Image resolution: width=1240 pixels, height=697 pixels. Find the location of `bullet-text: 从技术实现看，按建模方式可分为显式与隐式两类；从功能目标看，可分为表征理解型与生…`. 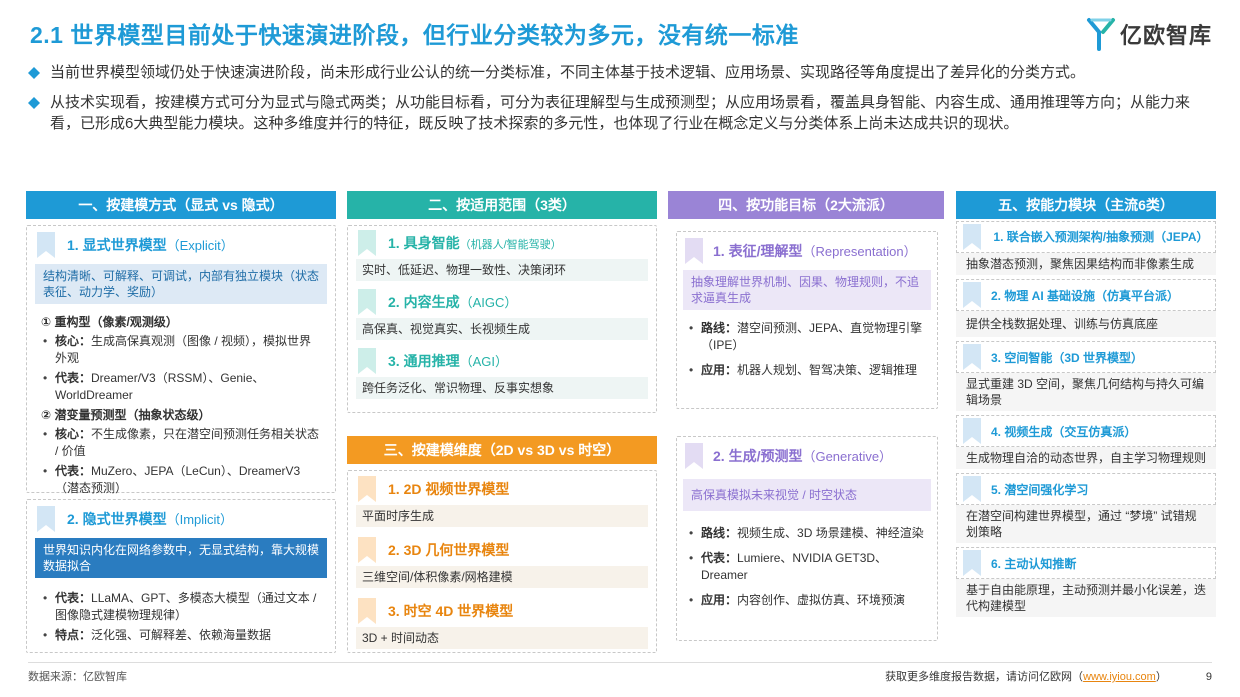

bullet-text: 从技术实现看，按建模方式可分为显式与隐式两类；从功能目标看，可分为表征理解型与生… is located at coordinates (620, 113).